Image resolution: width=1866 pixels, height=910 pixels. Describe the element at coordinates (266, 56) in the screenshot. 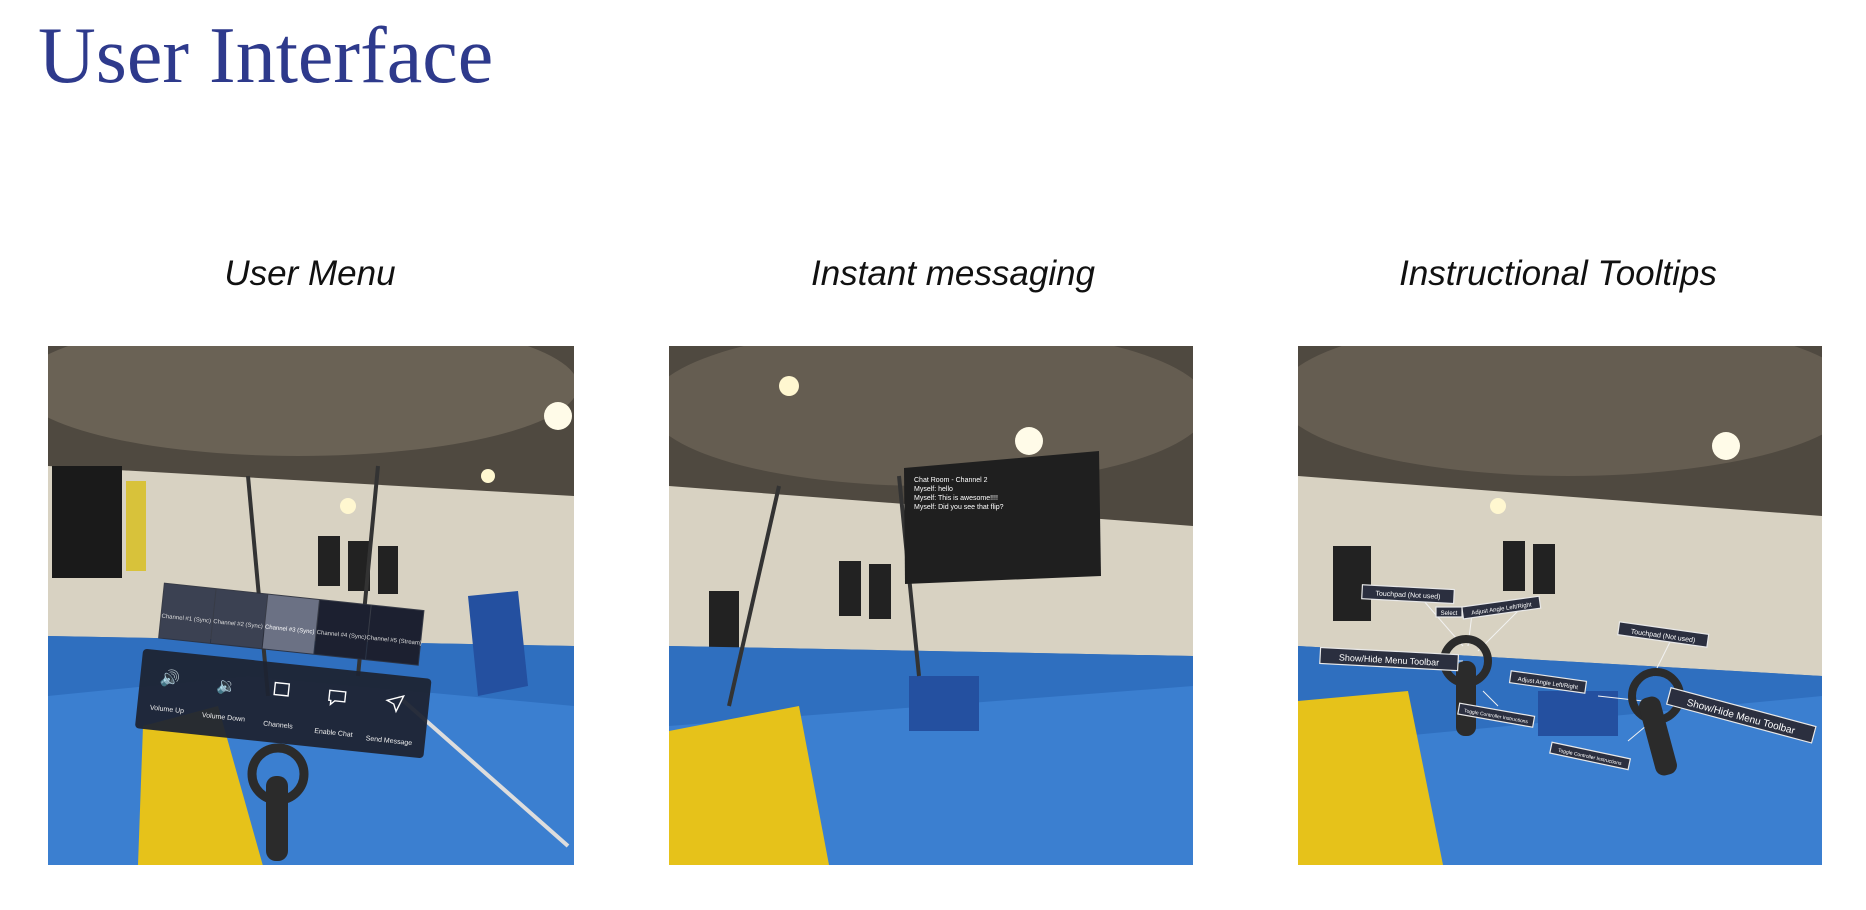

I see `page-title: User Interface` at that location.